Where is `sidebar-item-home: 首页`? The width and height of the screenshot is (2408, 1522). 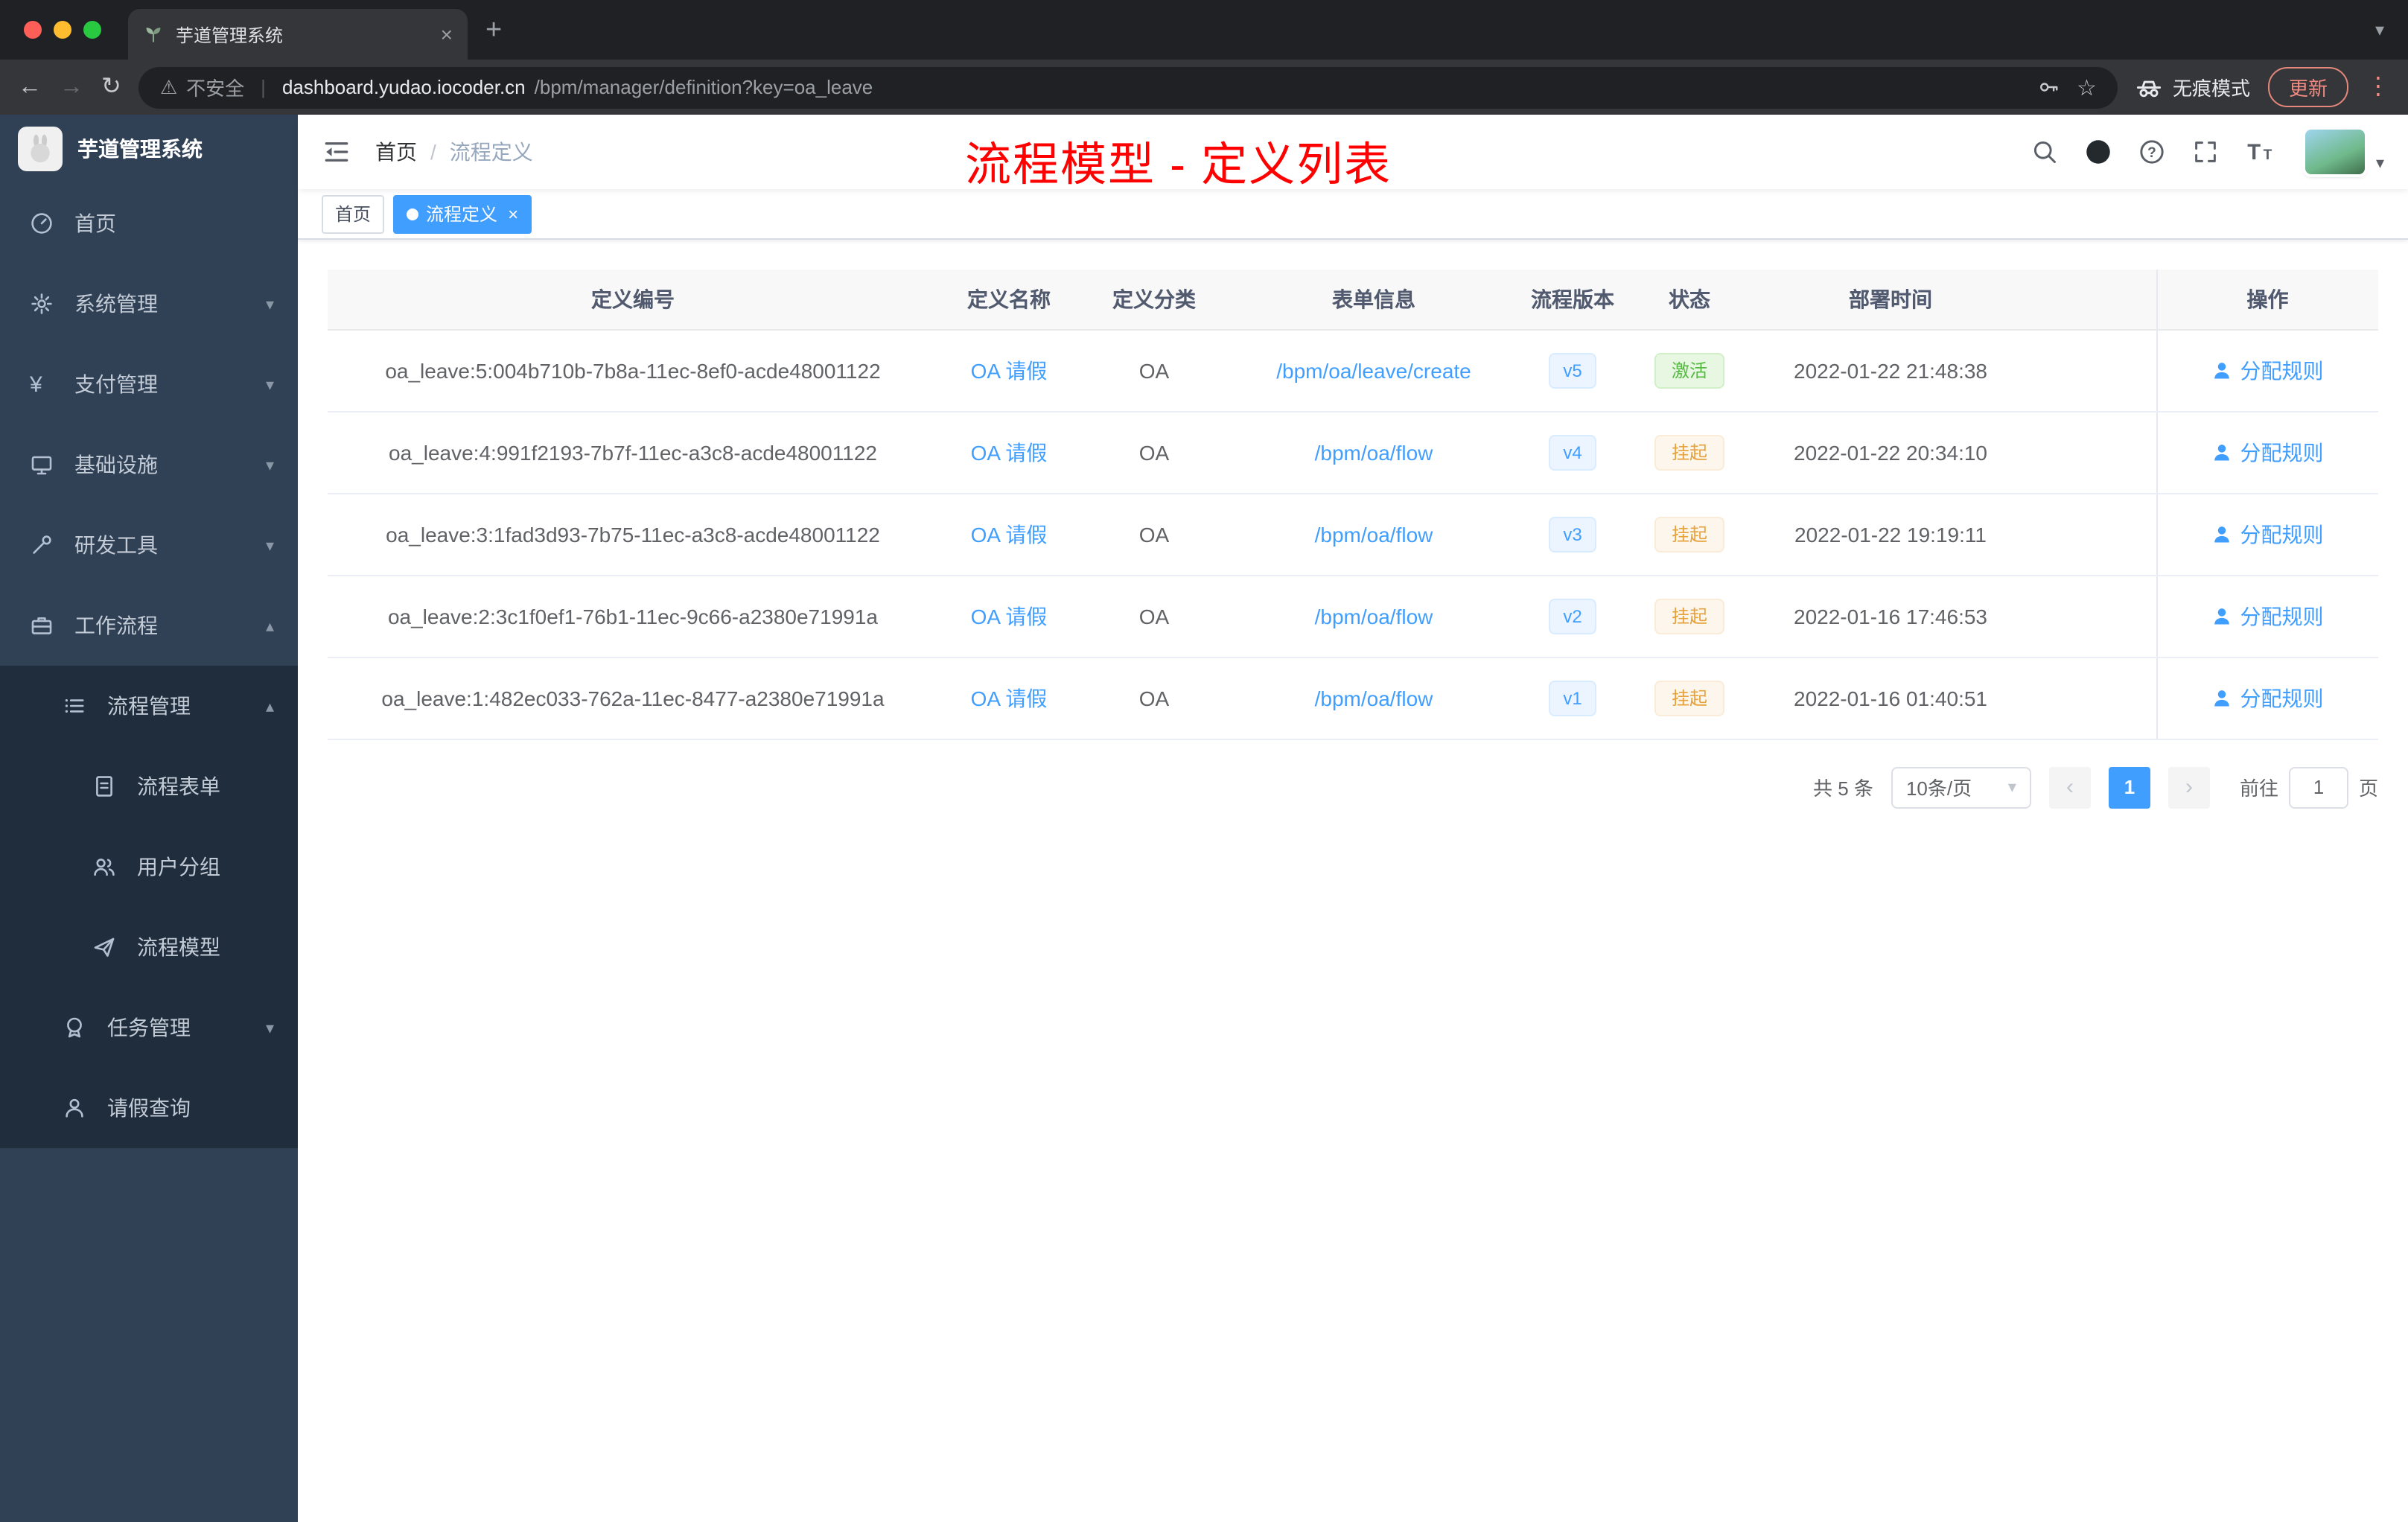 sidebar-item-home: 首页 is located at coordinates (149, 223).